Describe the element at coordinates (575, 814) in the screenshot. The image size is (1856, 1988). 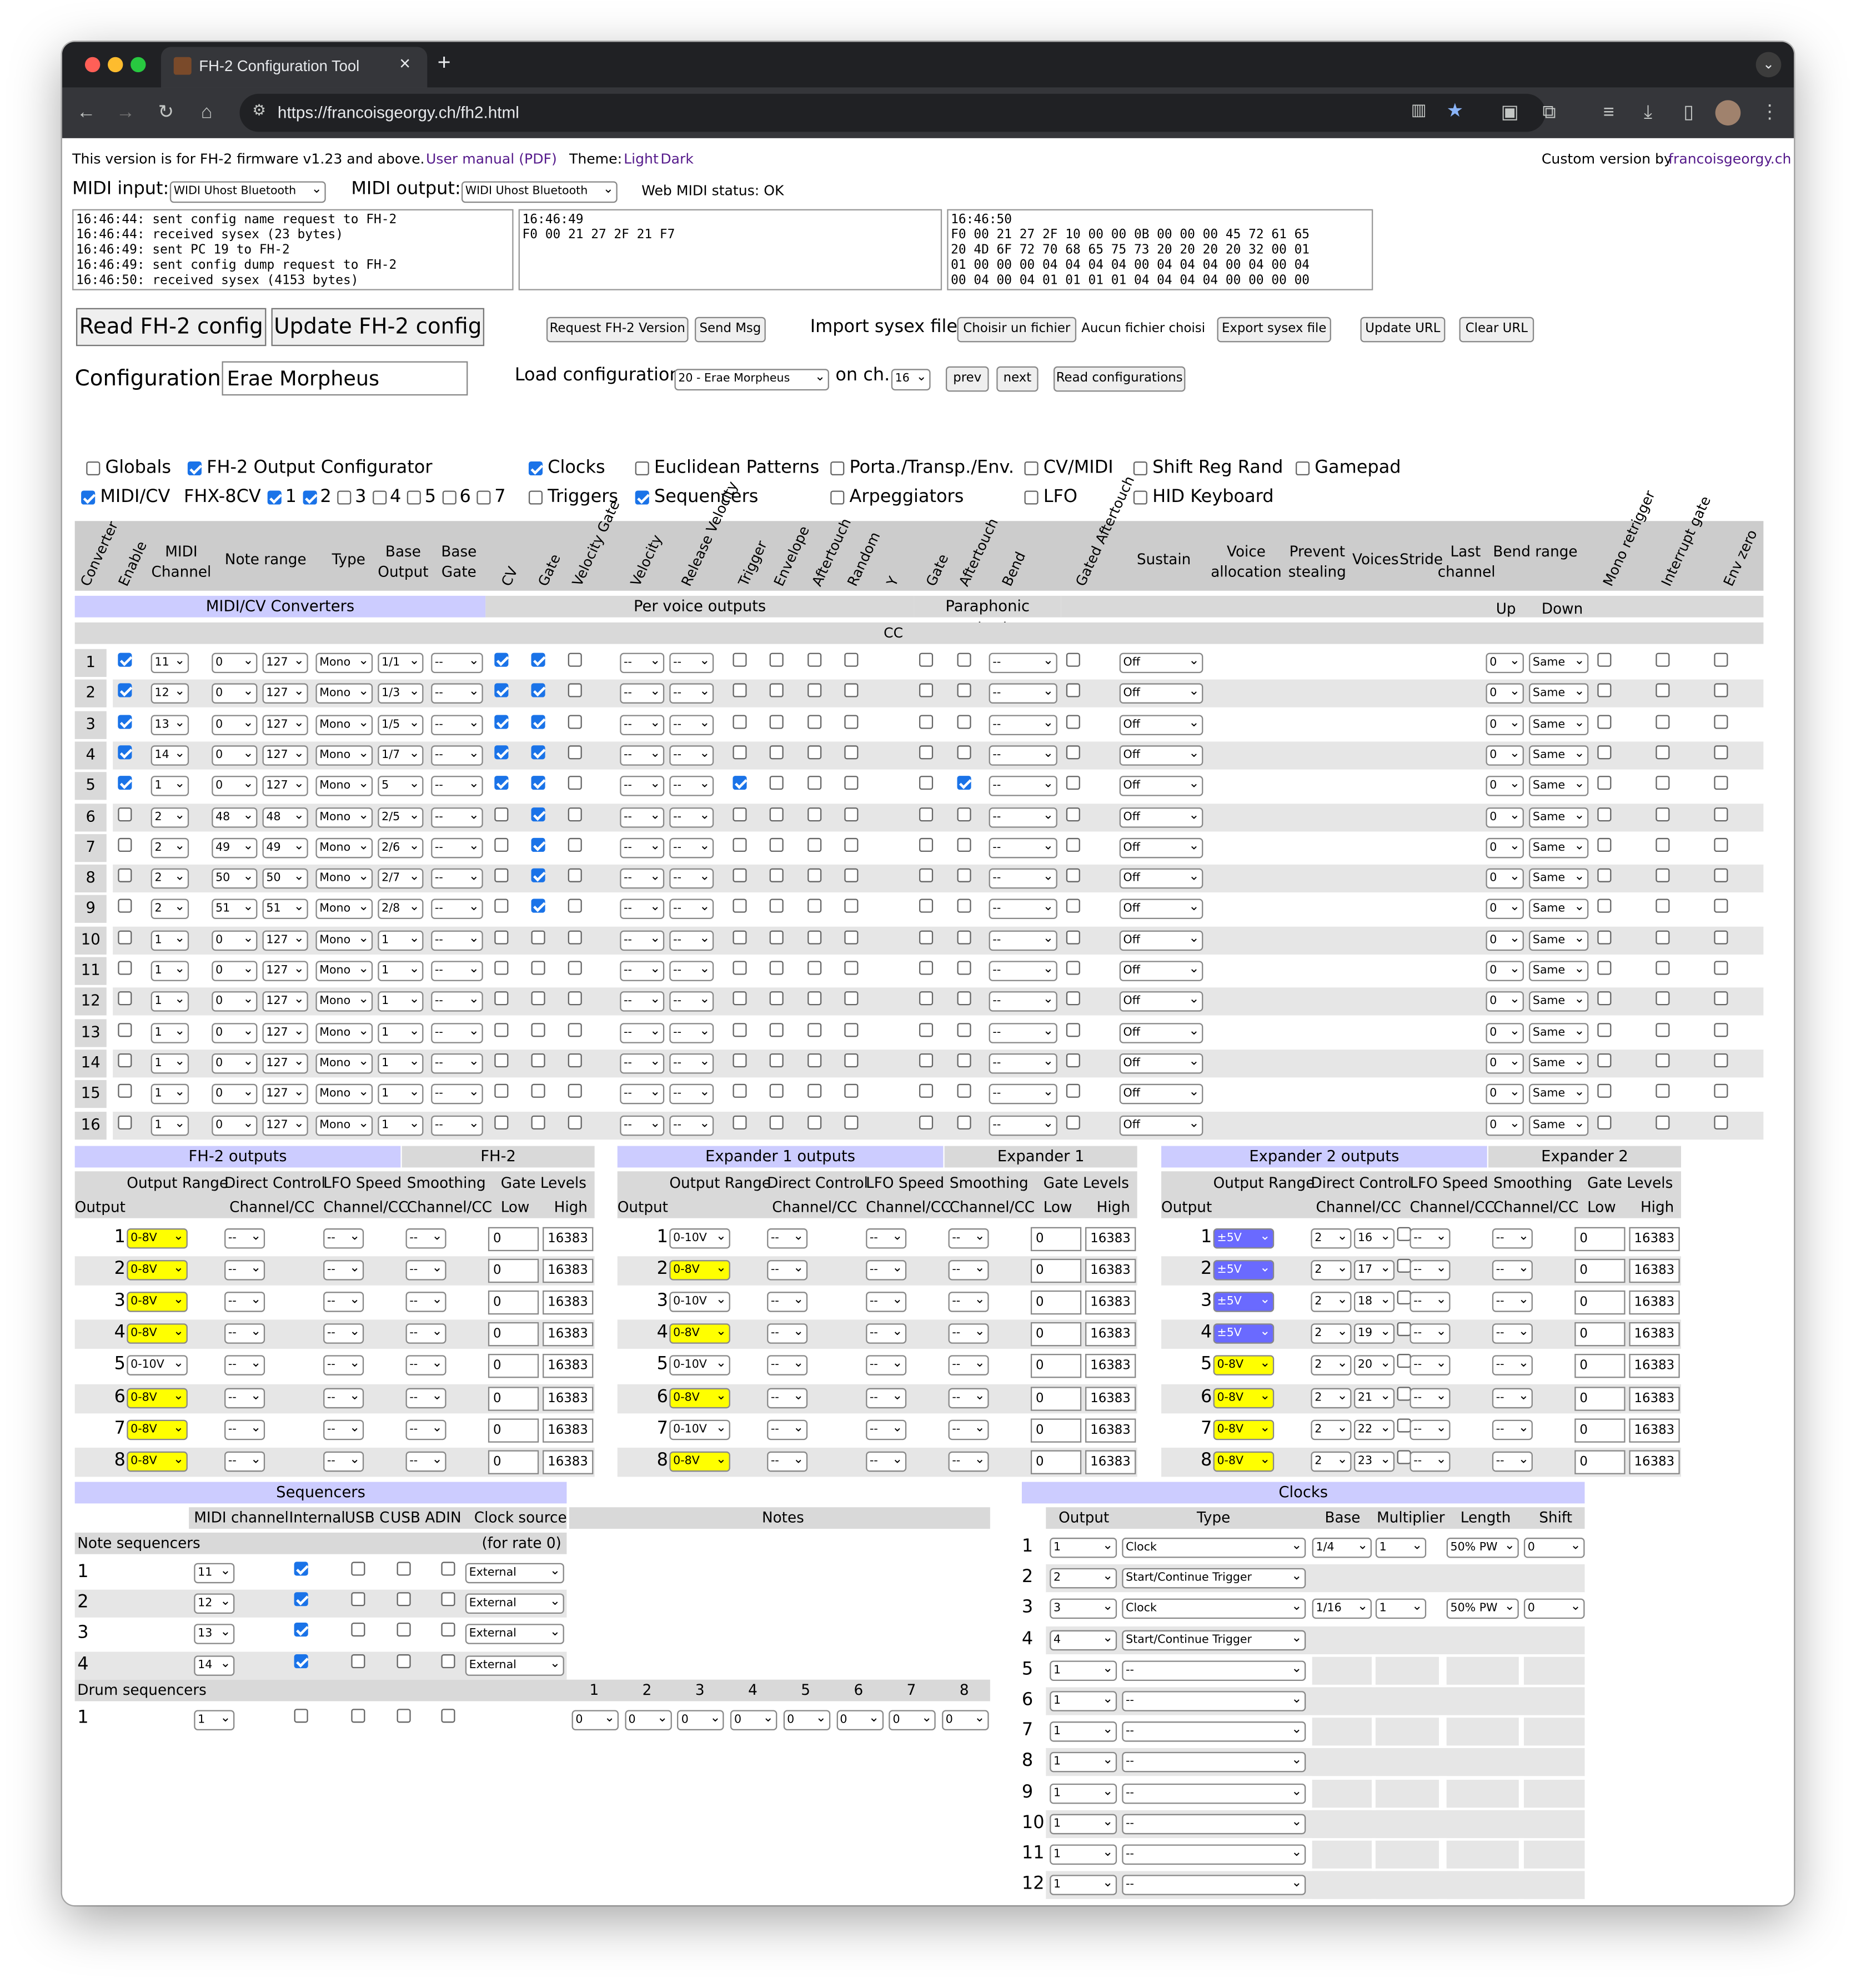
I see `velocity-gate-checkbox` at that location.